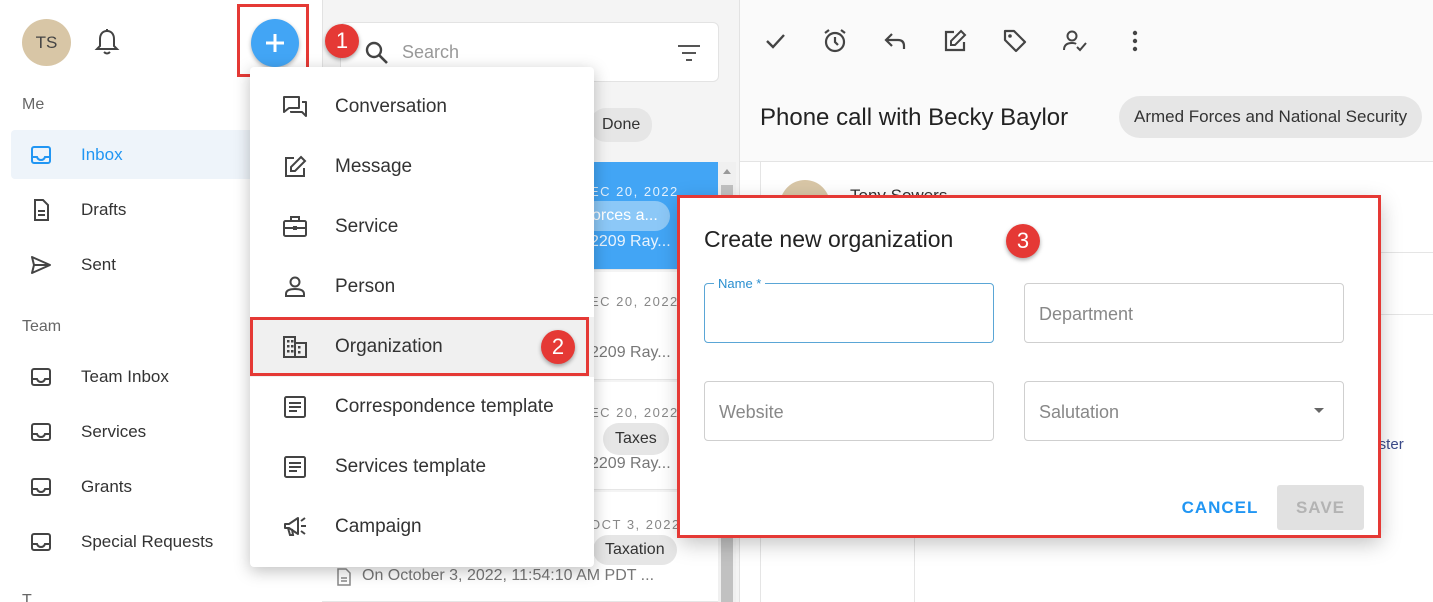  I want to click on annotation-badge-3: 3, so click(1023, 241).